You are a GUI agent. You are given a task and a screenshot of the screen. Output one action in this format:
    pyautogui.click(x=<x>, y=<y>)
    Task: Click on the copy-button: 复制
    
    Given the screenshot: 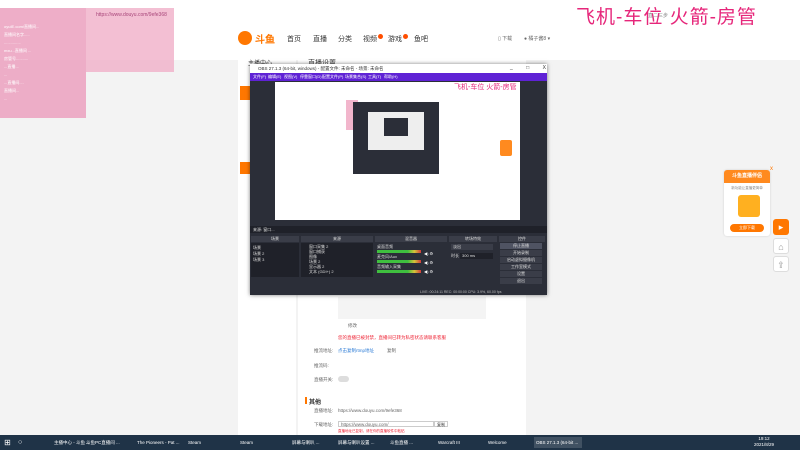 What is the action you would take?
    pyautogui.click(x=441, y=424)
    